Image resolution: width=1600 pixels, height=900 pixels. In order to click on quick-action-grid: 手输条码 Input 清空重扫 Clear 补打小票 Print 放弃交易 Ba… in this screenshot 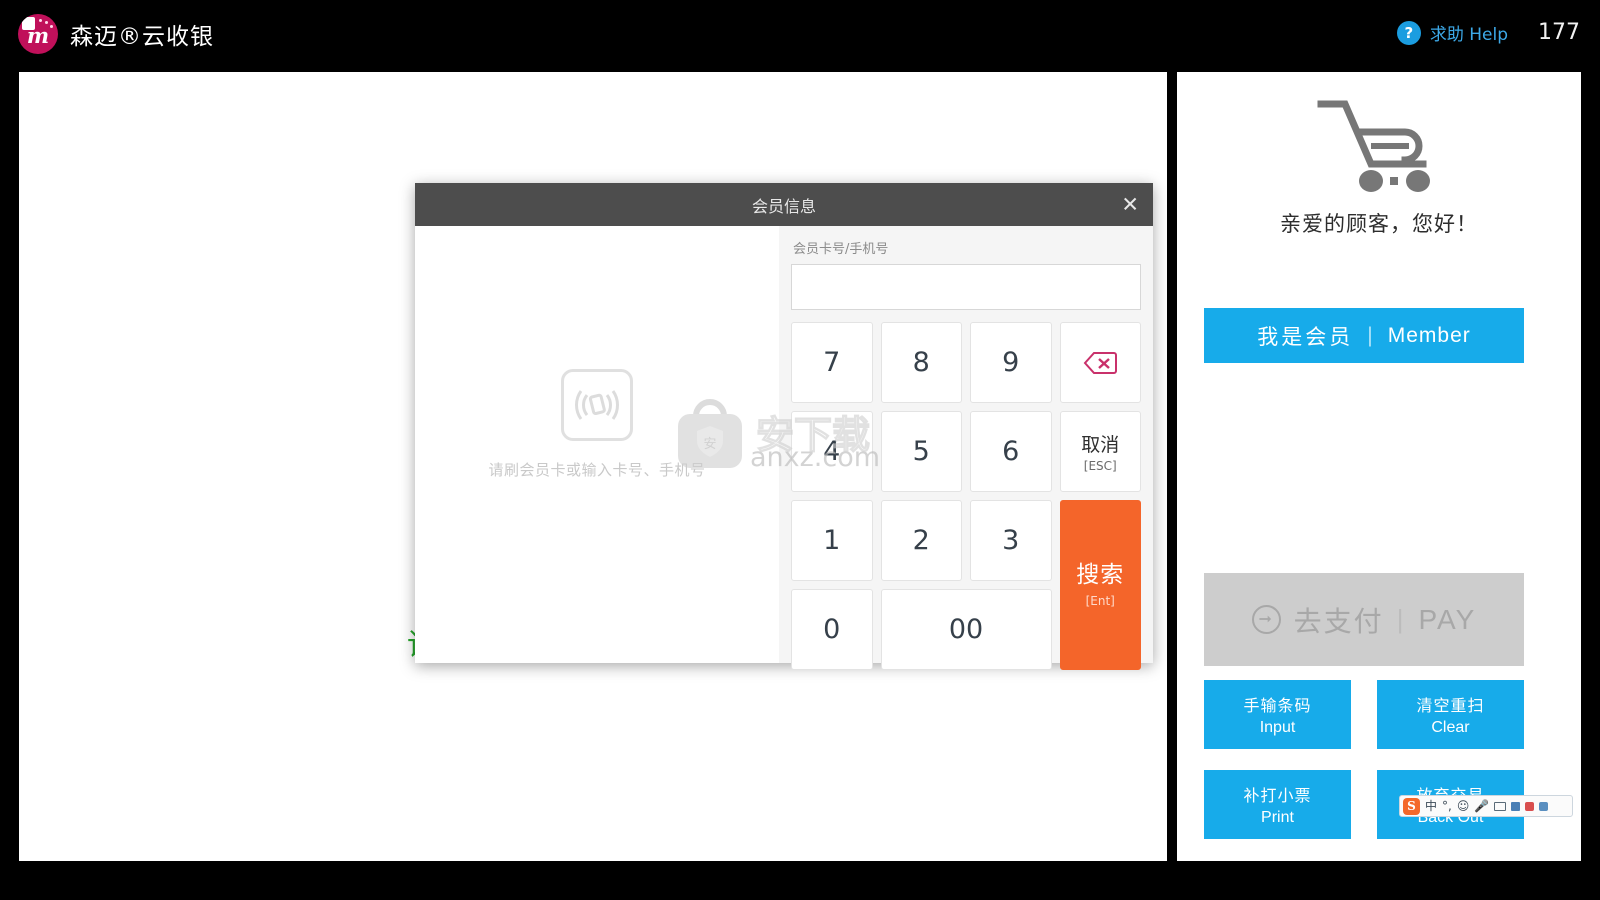, I will do `click(1364, 770)`.